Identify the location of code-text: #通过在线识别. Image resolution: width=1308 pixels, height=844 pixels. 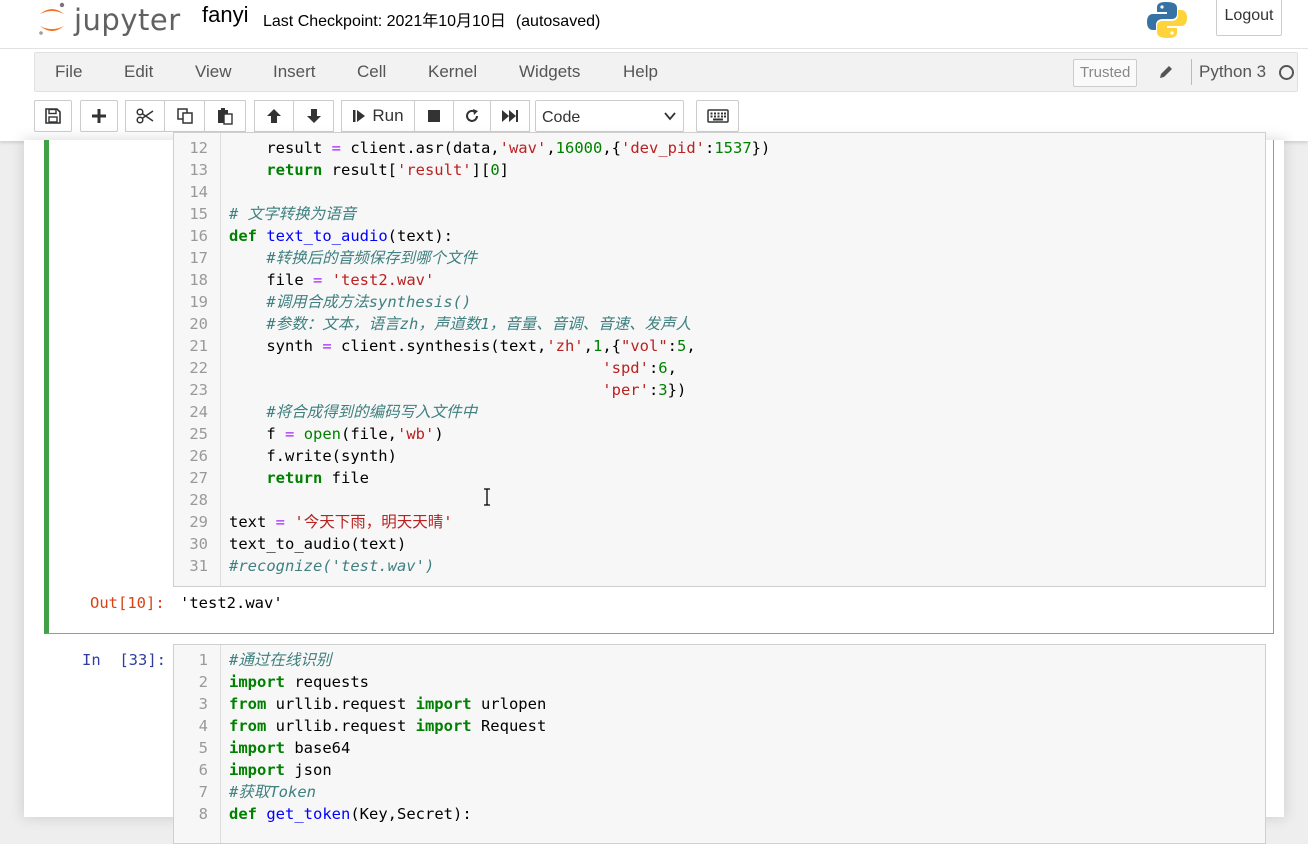
(280, 660).